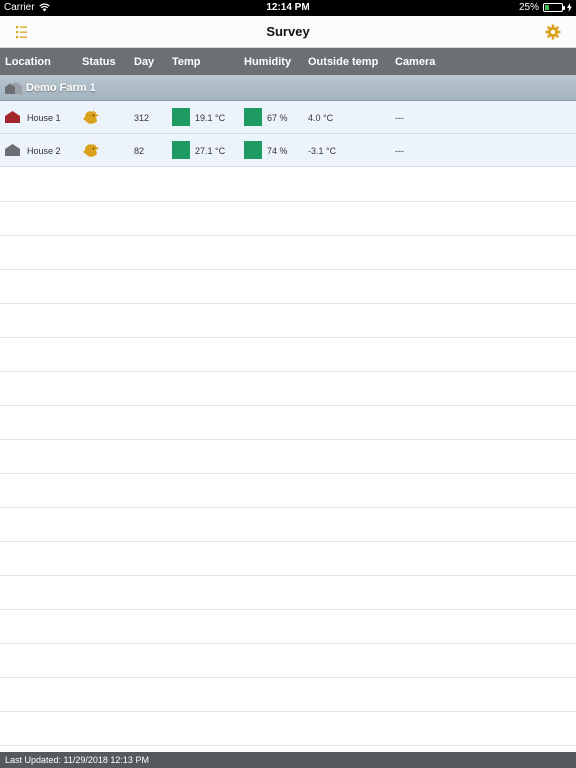 The height and width of the screenshot is (768, 576). What do you see at coordinates (44, 151) in the screenshot?
I see `location-label: House 2` at bounding box center [44, 151].